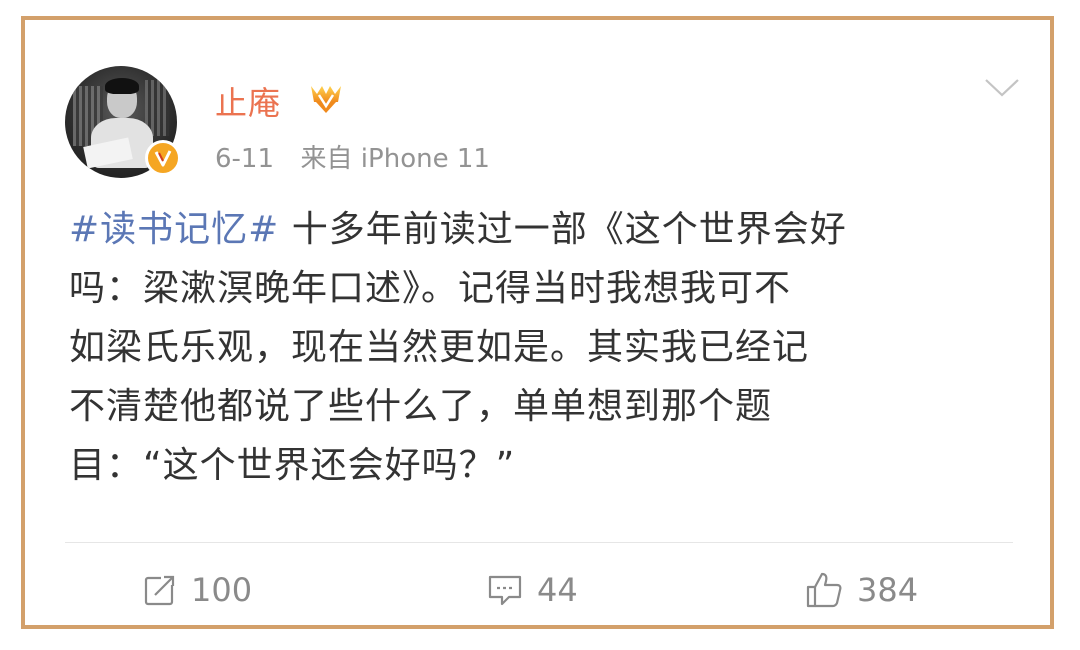  I want to click on username: 止庵, so click(248, 101).